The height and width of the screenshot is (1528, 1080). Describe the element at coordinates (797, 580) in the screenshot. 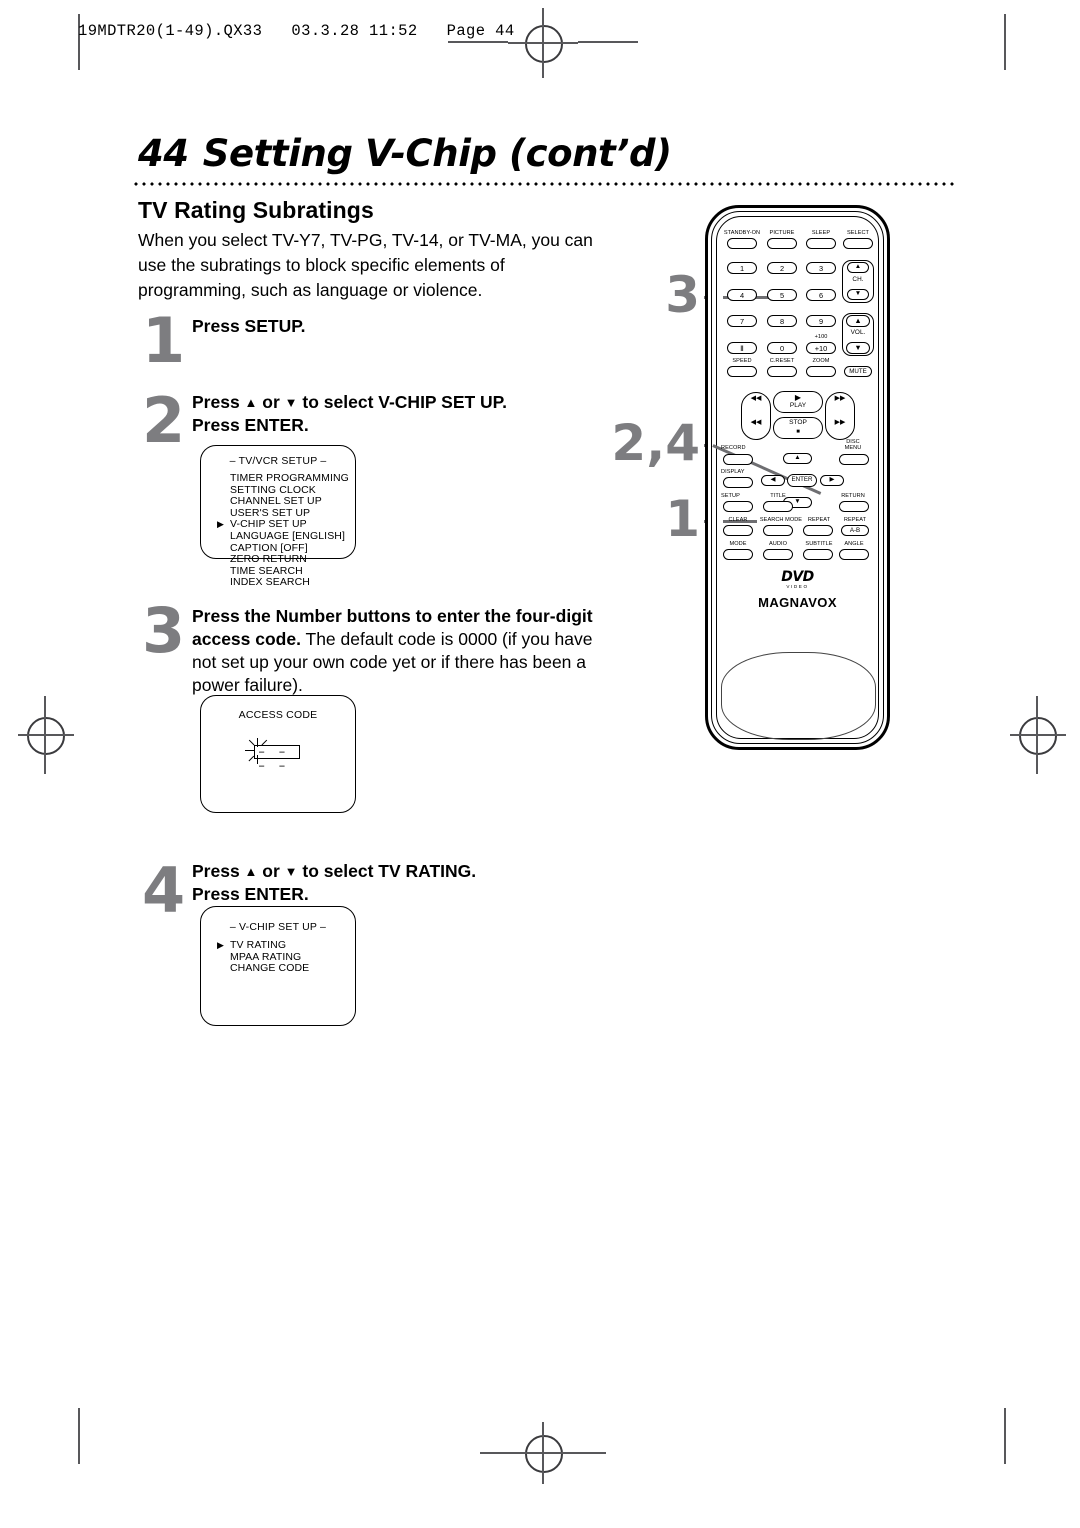

I see `dvd-video-logo: DVD VIDEO` at that location.